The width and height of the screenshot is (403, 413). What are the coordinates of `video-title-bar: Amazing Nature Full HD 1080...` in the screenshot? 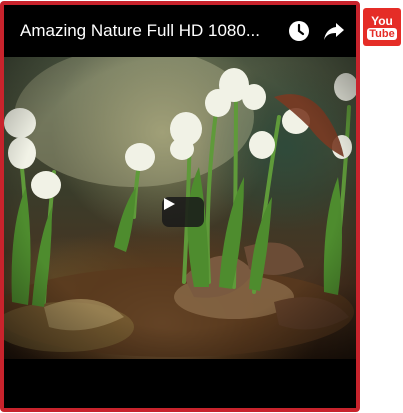 It's located at (180, 31).